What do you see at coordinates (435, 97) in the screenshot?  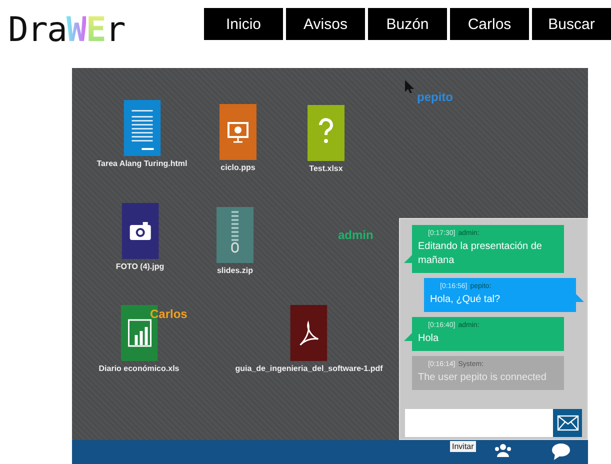 I see `user-cursor-label: pepito` at bounding box center [435, 97].